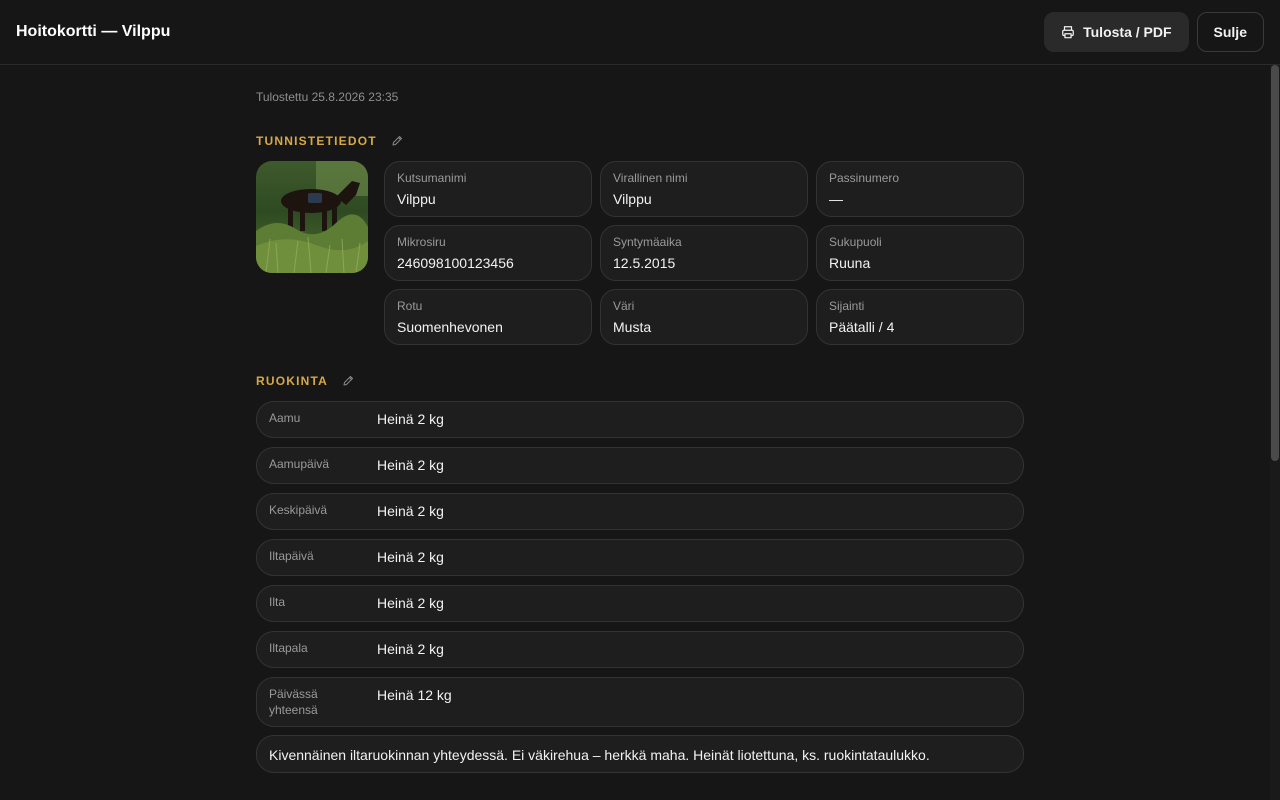 Image resolution: width=1280 pixels, height=800 pixels. I want to click on identity-field-label: Virallinen nimi, so click(650, 178).